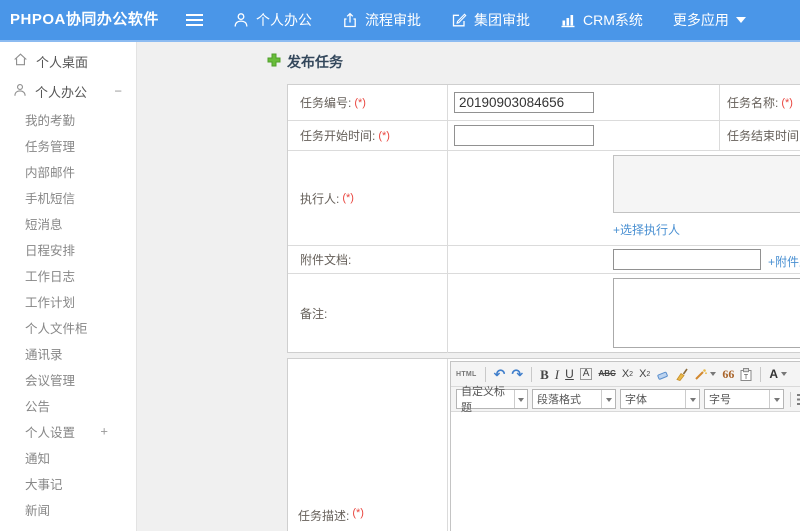  What do you see at coordinates (466, 374) in the screenshot?
I see `html-source-button: HTML` at bounding box center [466, 374].